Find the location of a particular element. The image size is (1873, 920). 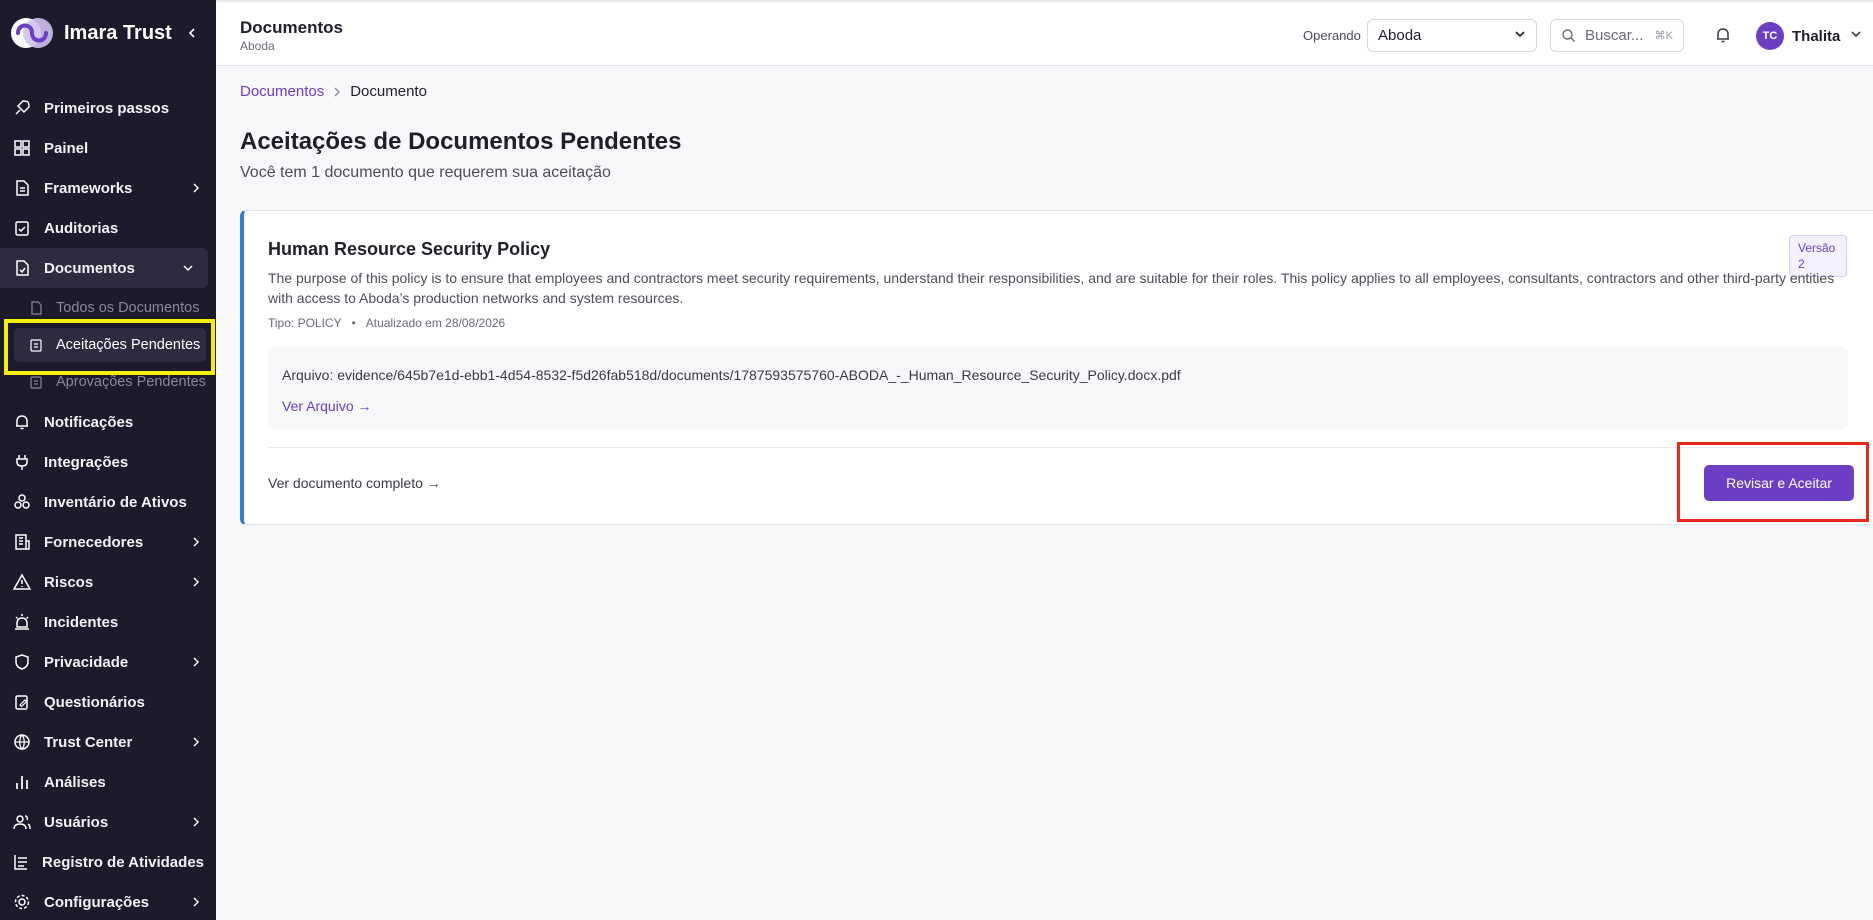

sidebar-item-integracoes: Integrações is located at coordinates (108, 462).